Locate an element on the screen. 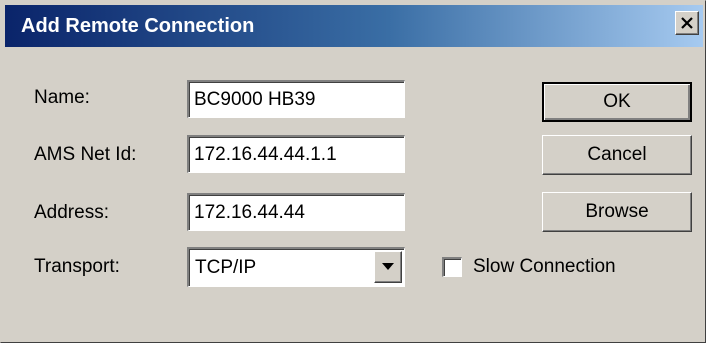 The image size is (706, 343). transport-dropdown-button is located at coordinates (388, 267).